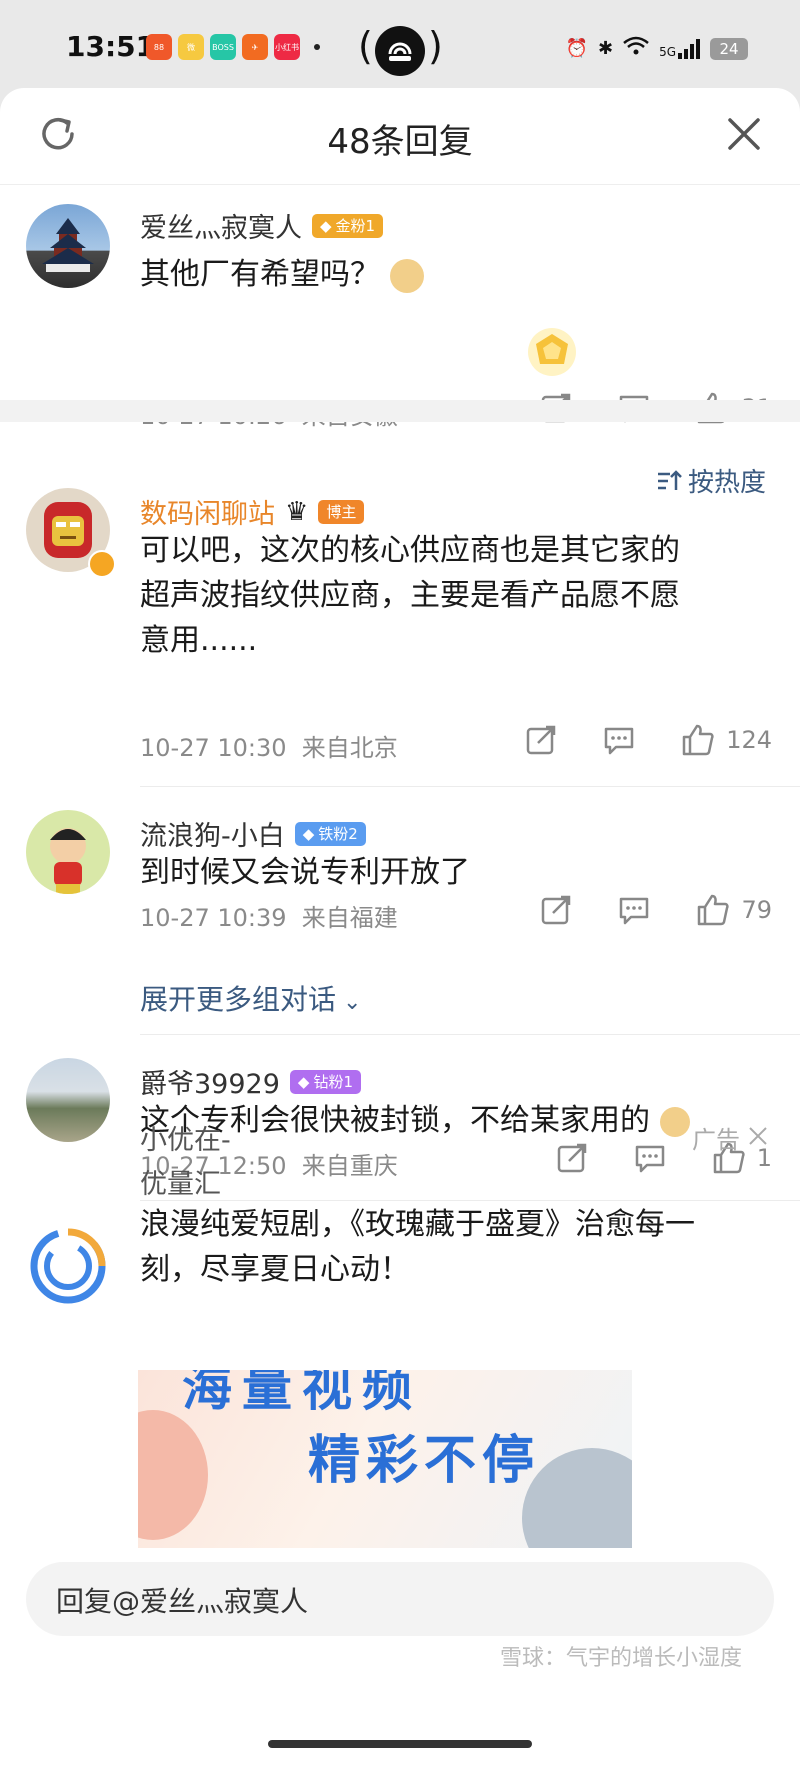 This screenshot has width=800, height=1772. I want to click on reply-placeholder: 回复@爱丝灬寂寞人, so click(182, 1601).